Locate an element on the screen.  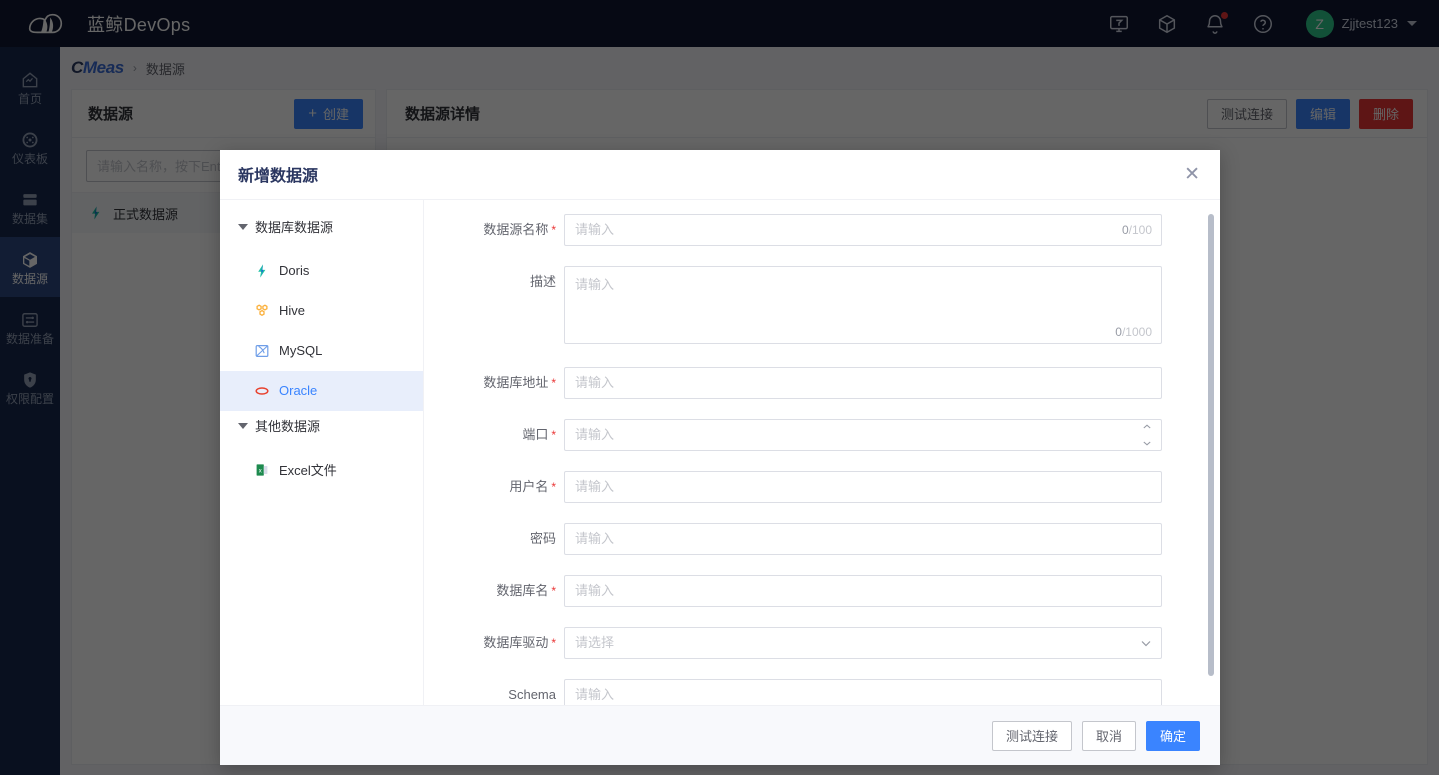
datasource-name-input is located at coordinates (863, 229).